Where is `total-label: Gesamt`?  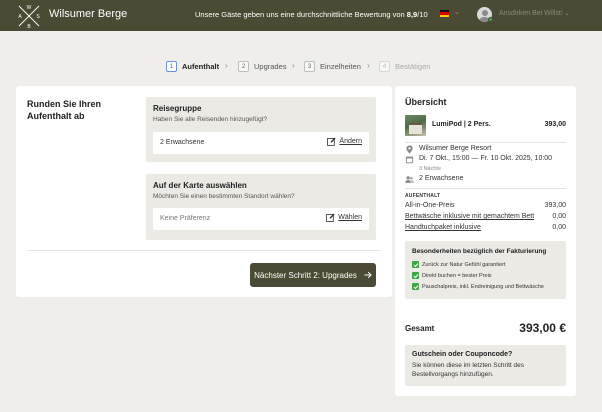
total-label: Gesamt is located at coordinates (420, 328).